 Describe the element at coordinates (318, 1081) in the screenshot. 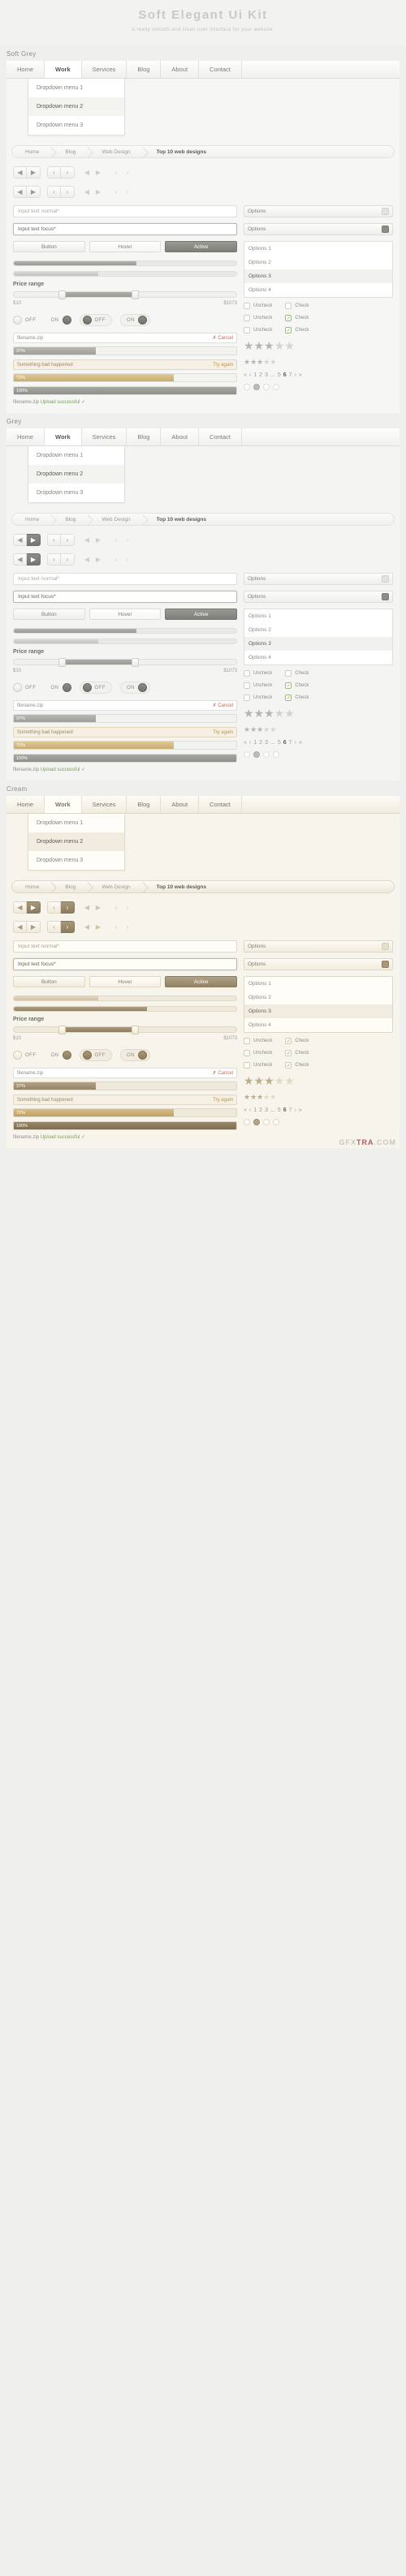

I see `rating-stars-large: ★ ★ ★ ★ ★` at that location.